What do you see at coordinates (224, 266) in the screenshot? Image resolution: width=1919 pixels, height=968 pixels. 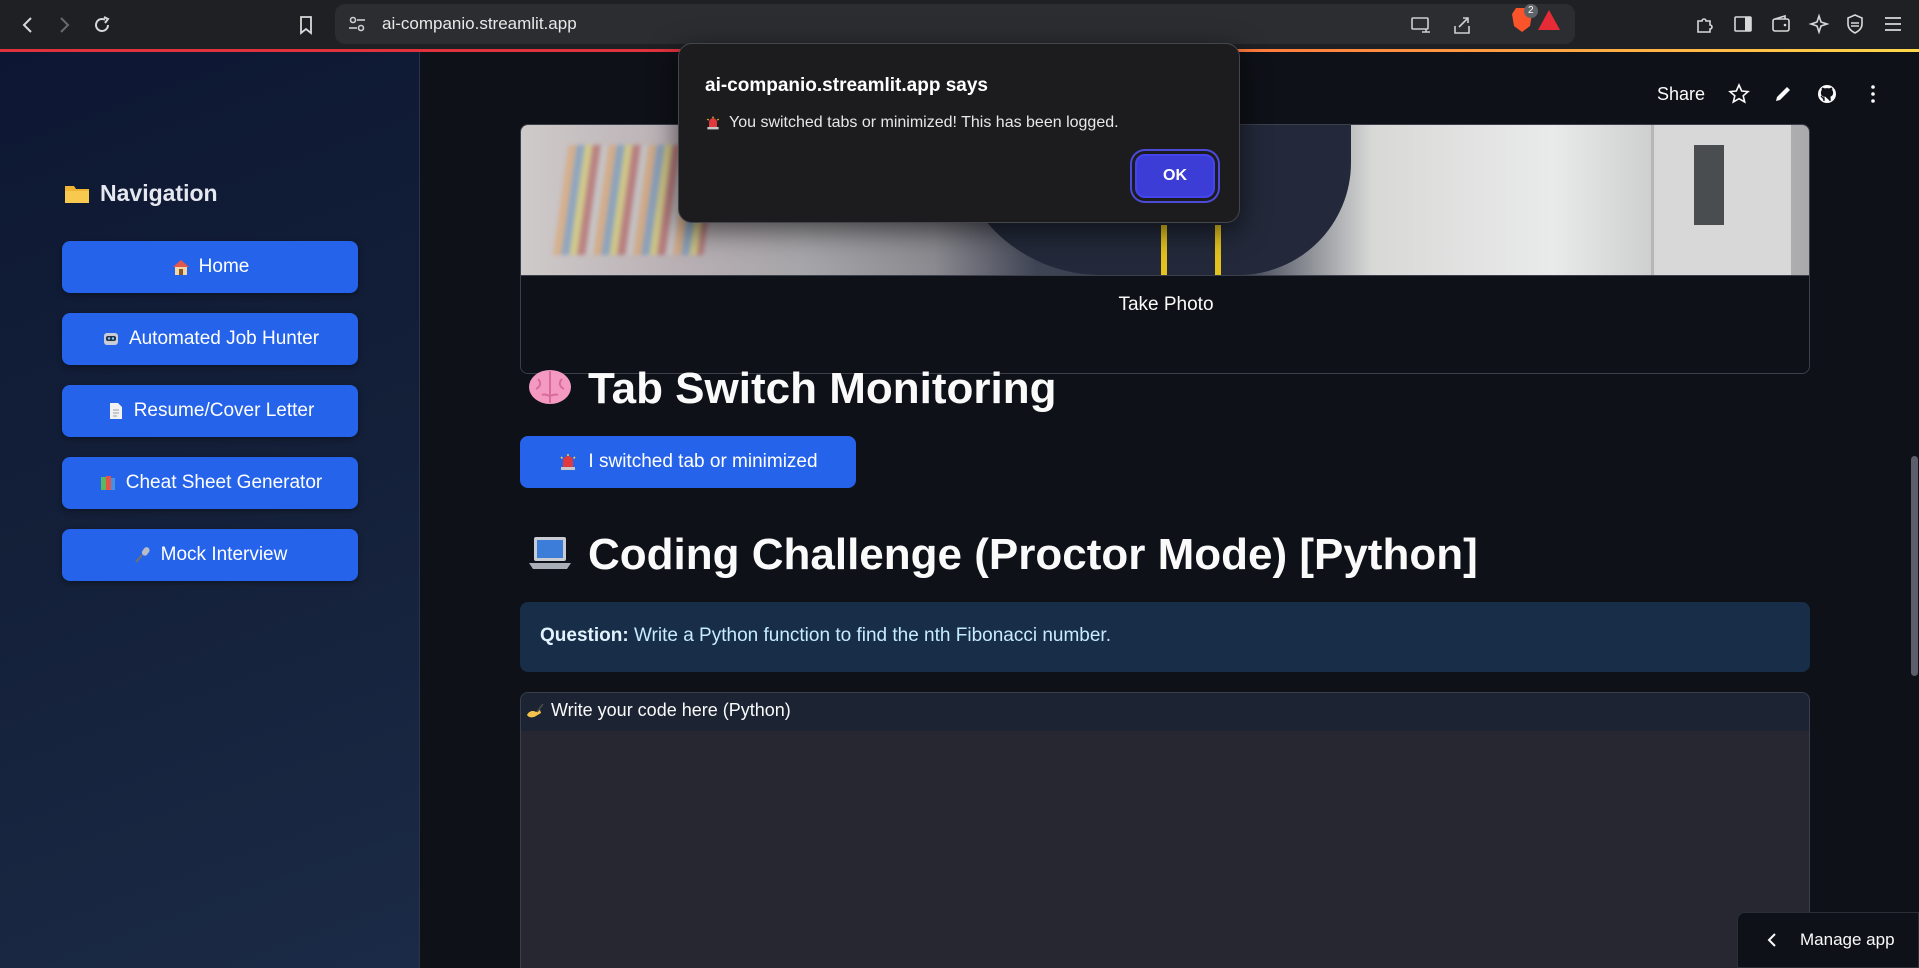 I see `sidebar-item-label: Home` at bounding box center [224, 266].